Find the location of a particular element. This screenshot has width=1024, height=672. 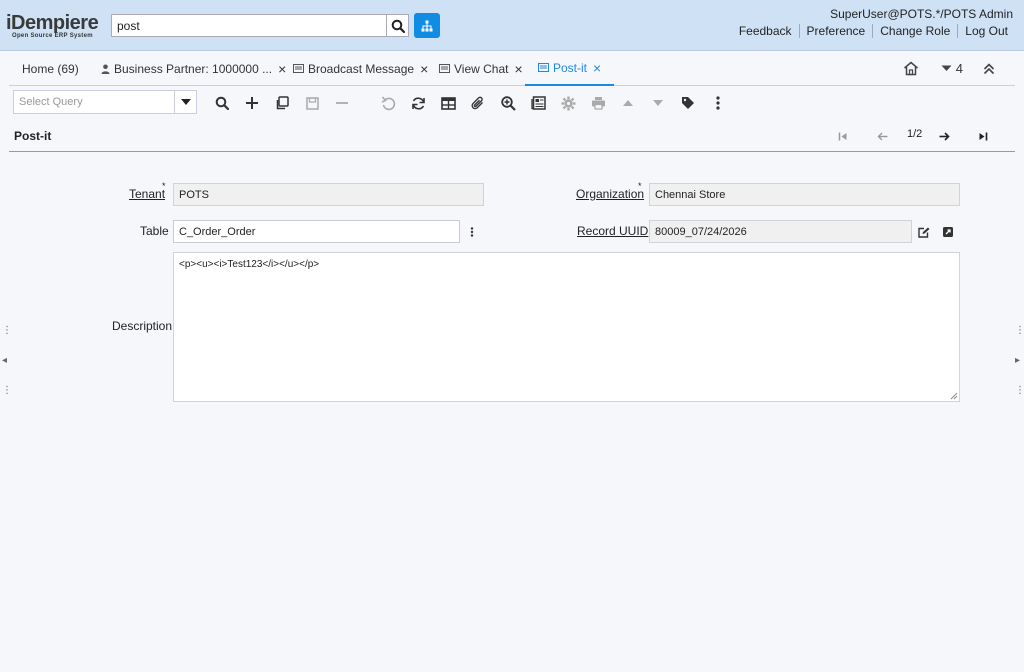

tab-list-dropdown: 4 is located at coordinates (952, 68).